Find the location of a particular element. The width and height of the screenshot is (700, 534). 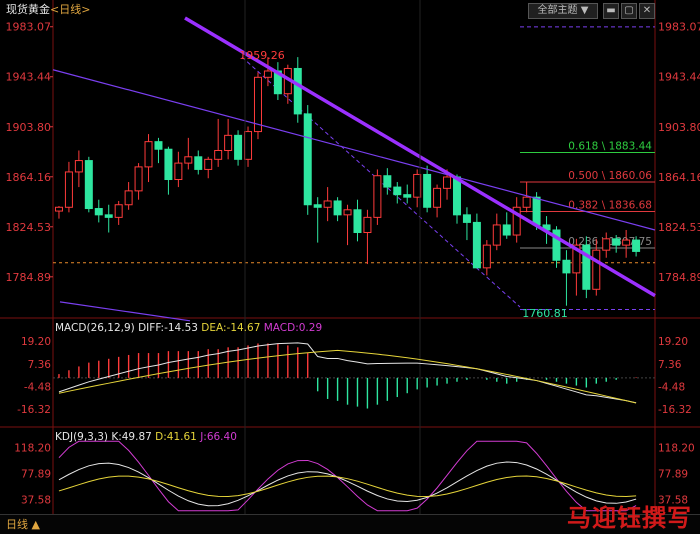

kdj-axis-label: 77.89 is located at coordinates (36, 474).